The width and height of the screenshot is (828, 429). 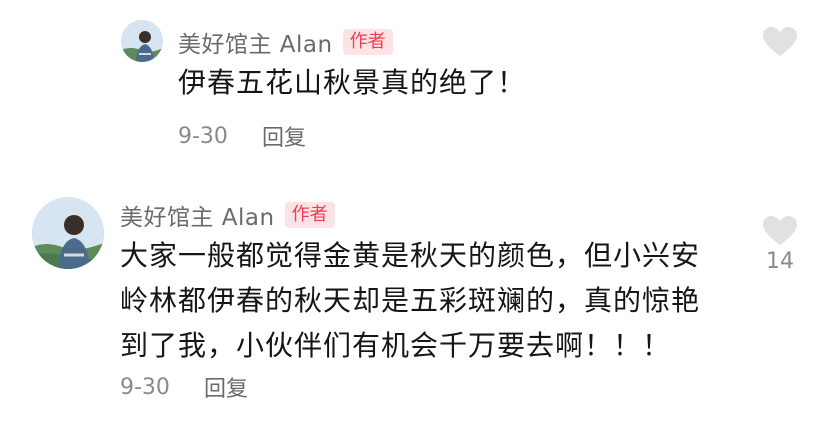 What do you see at coordinates (780, 261) in the screenshot?
I see `like-count: 14` at bounding box center [780, 261].